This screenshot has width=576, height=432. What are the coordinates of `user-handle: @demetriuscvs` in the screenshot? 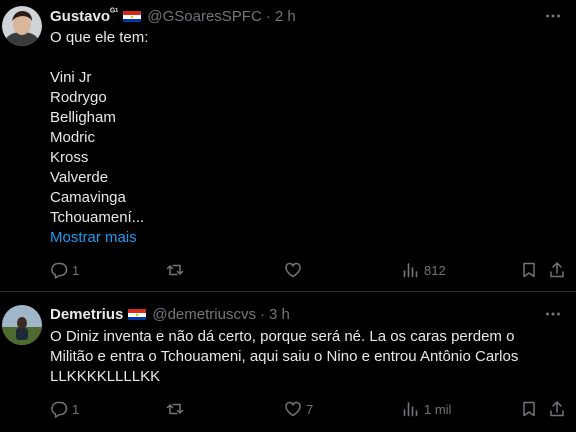 It's located at (204, 314).